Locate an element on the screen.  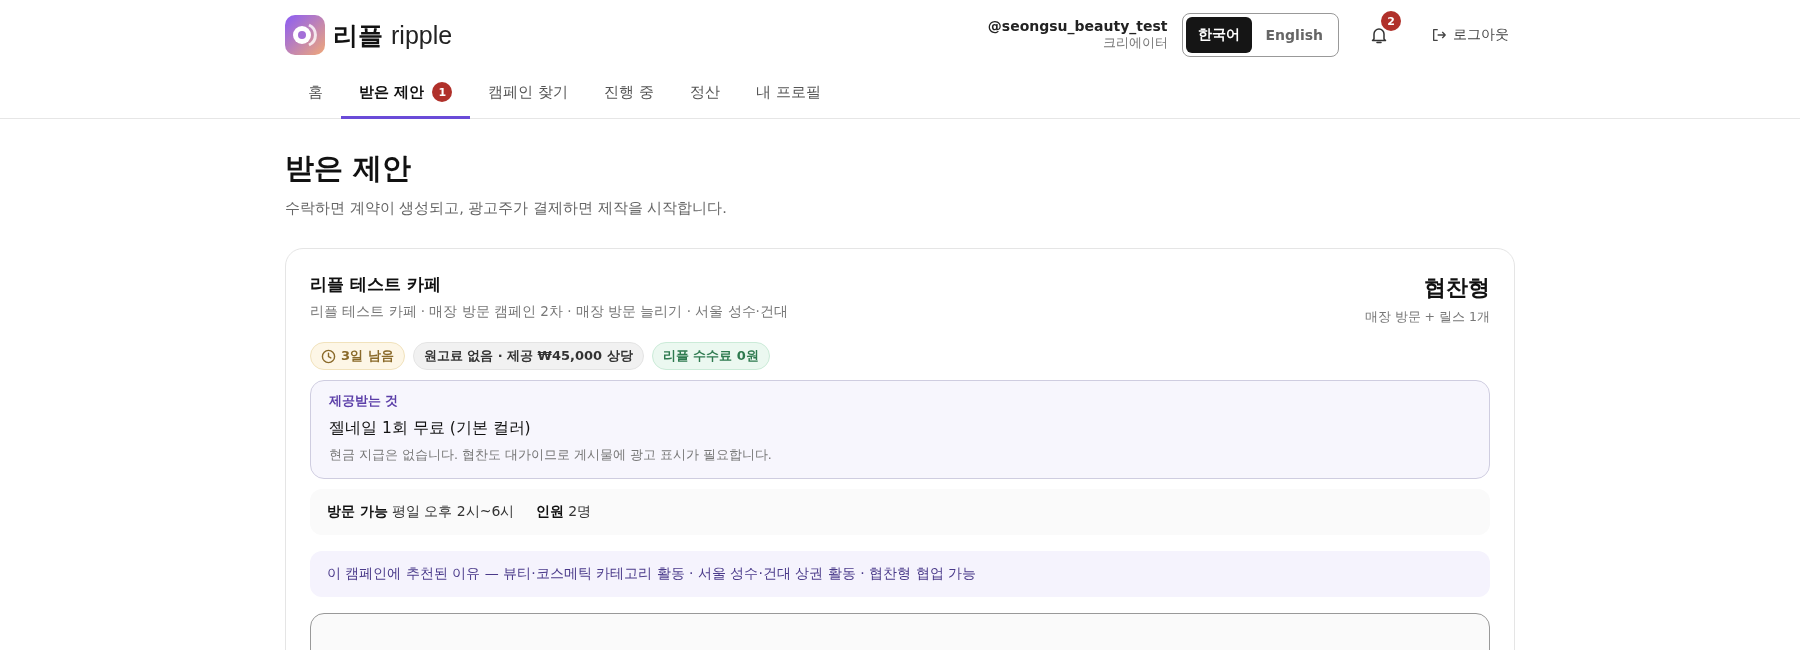
offer-tag: 리플 수수료 0원 is located at coordinates (710, 356).